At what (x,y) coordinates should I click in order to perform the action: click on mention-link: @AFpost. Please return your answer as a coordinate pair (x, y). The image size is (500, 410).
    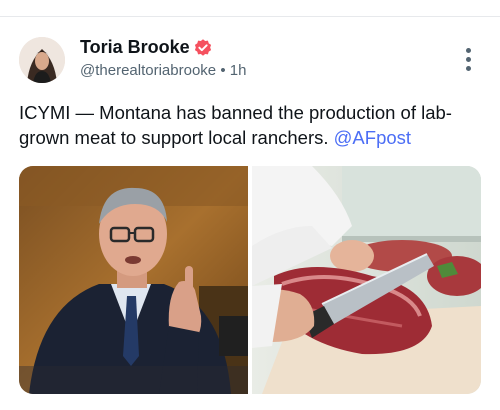
    Looking at the image, I should click on (372, 137).